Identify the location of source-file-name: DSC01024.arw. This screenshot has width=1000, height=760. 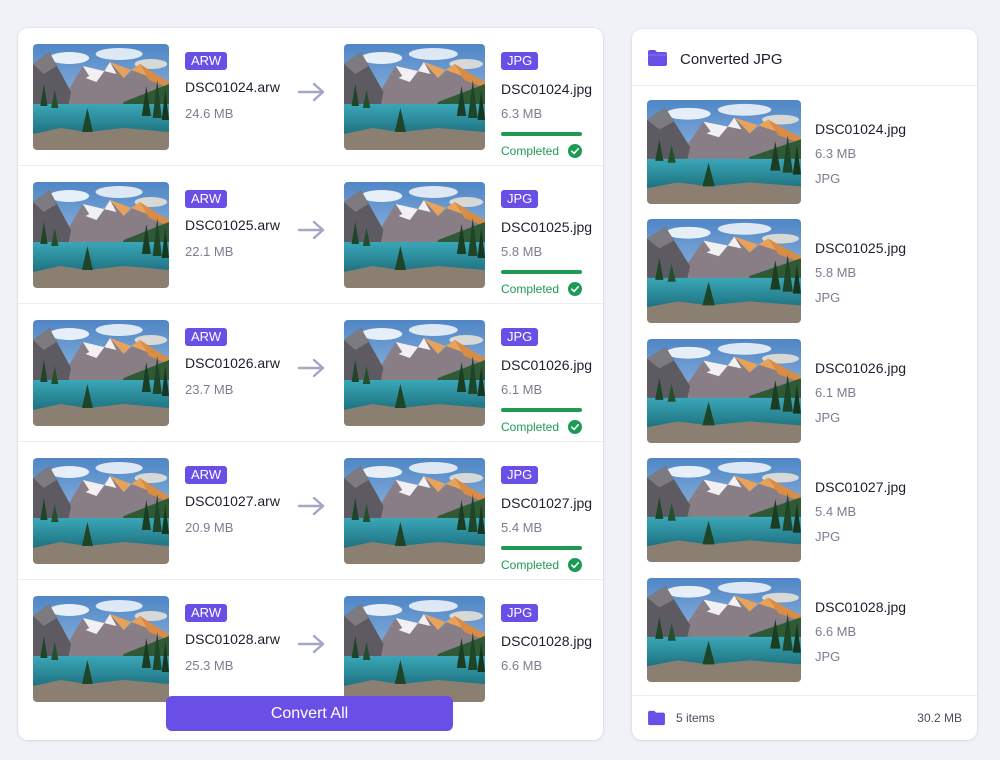
(232, 87).